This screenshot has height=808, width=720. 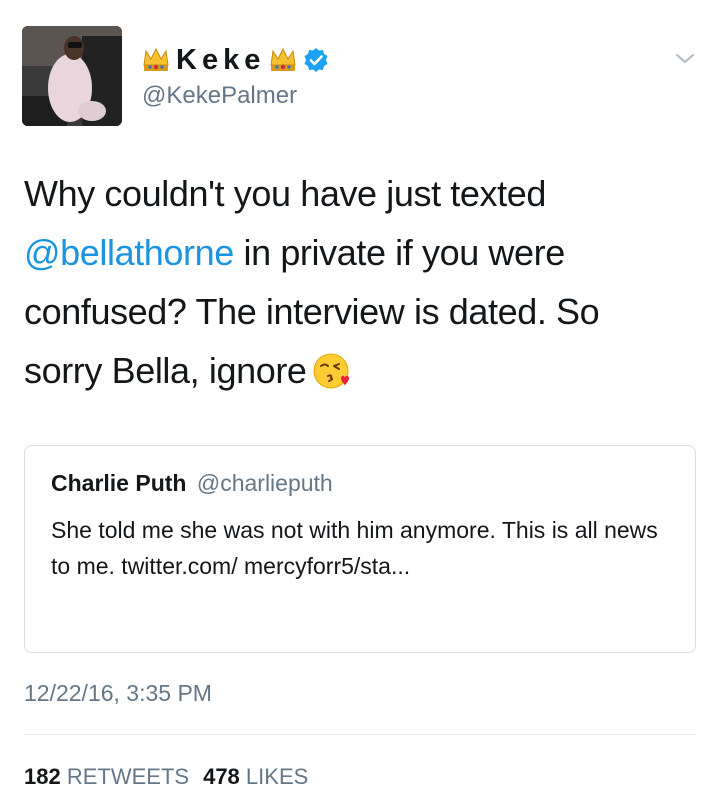 I want to click on likes-stat: 478 LIKES, so click(x=255, y=776).